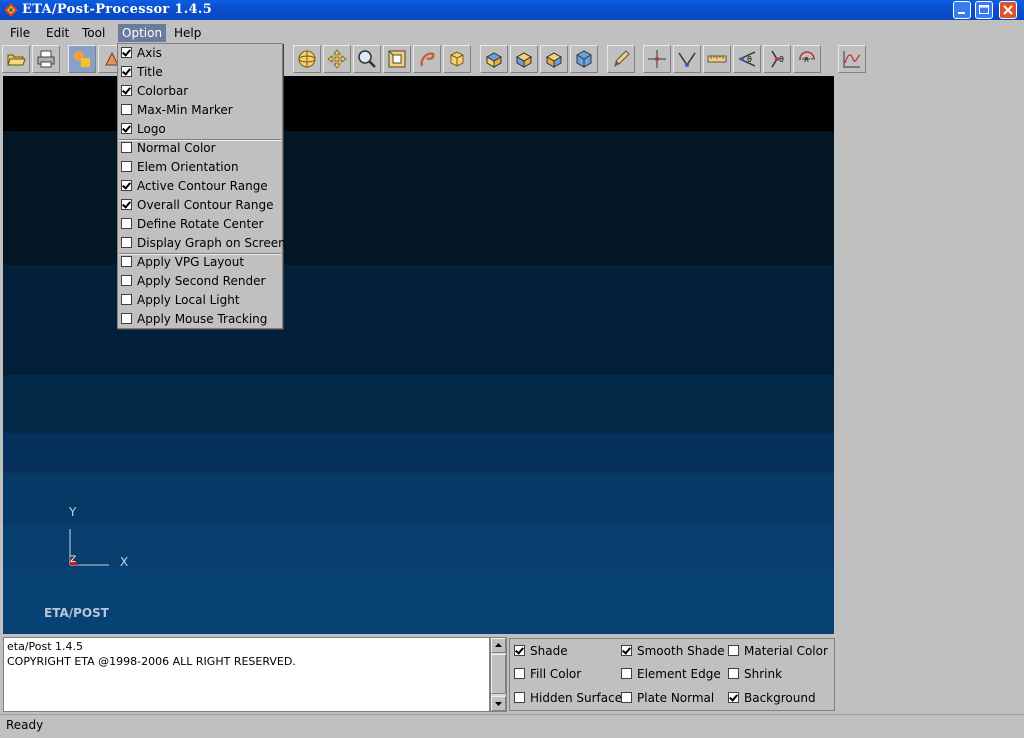  What do you see at coordinates (143, 129) in the screenshot?
I see `option-logo: Logo` at bounding box center [143, 129].